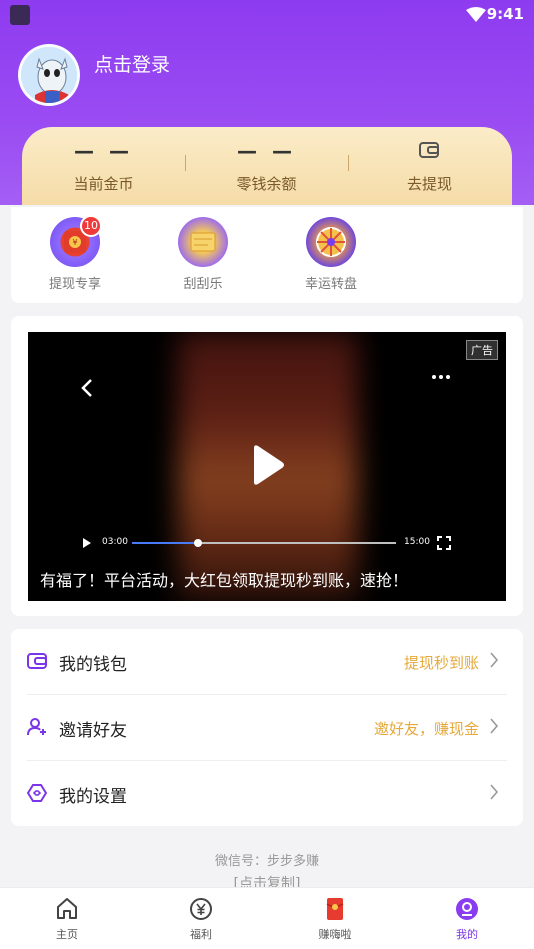 The image size is (534, 949). I want to click on tab-earn: 赚嗨啦, so click(335, 919).